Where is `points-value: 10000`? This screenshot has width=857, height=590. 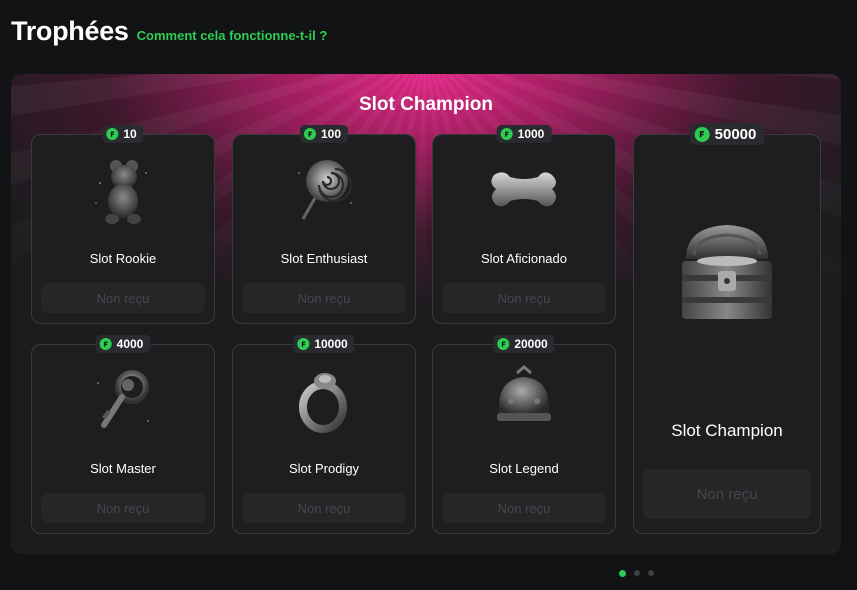
points-value: 10000 is located at coordinates (331, 344).